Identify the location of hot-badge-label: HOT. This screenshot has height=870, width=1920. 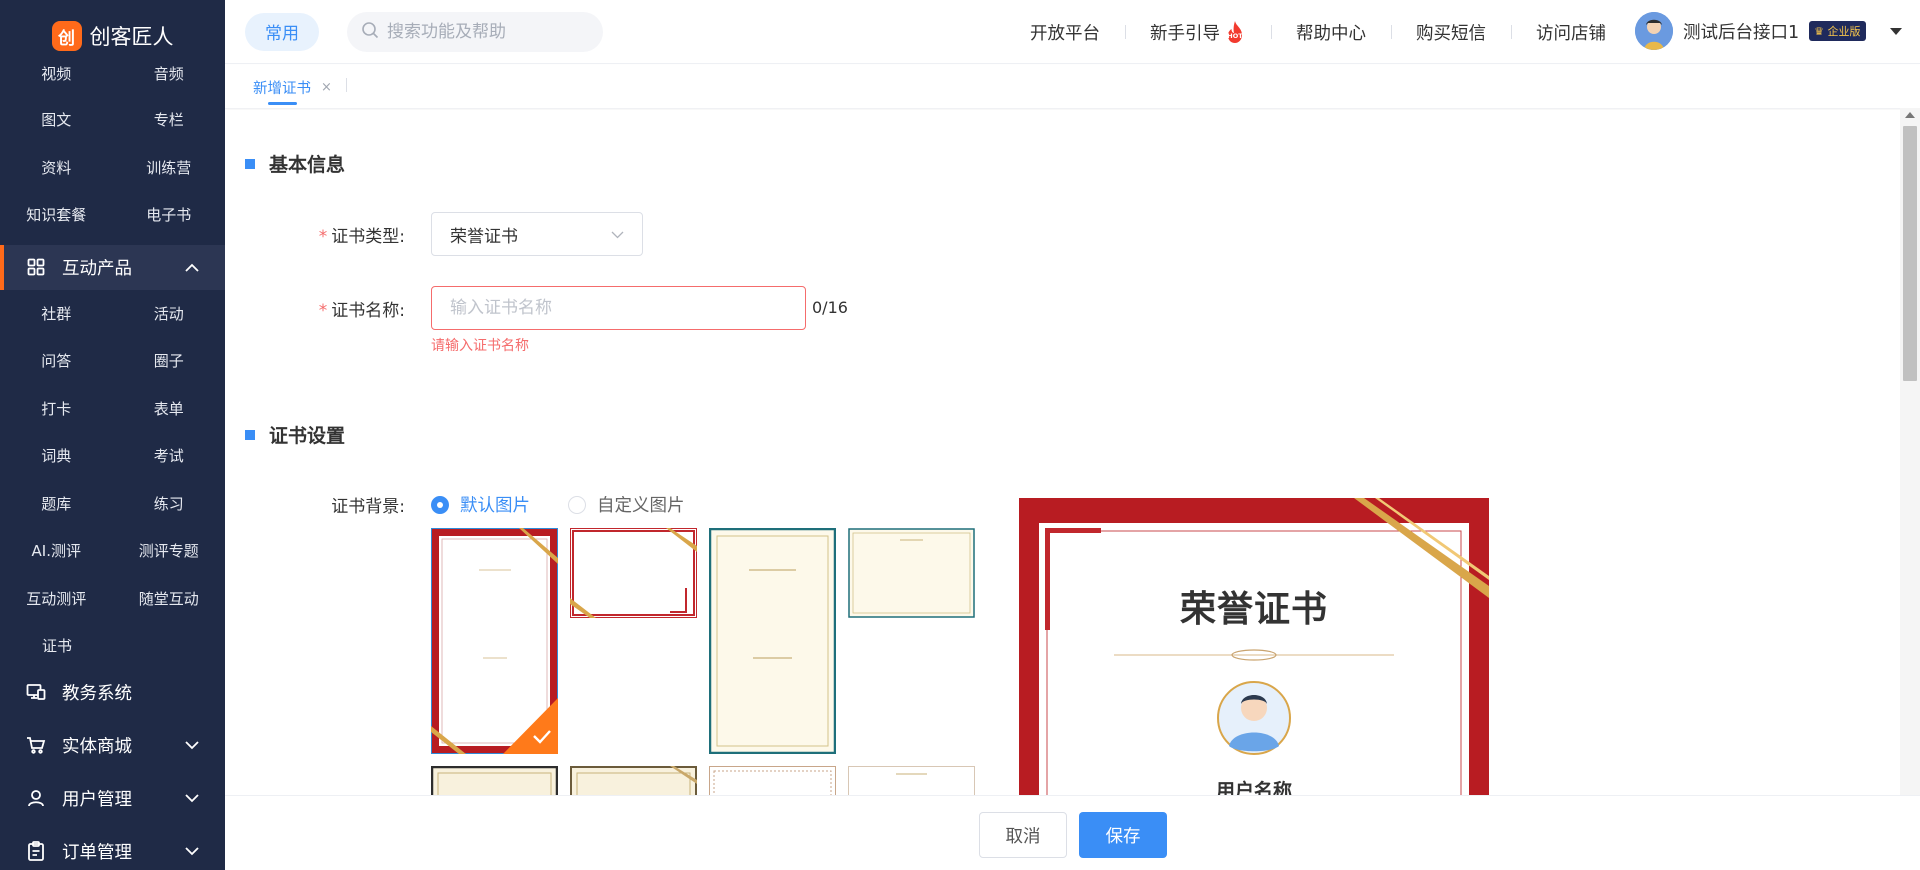
(1235, 36).